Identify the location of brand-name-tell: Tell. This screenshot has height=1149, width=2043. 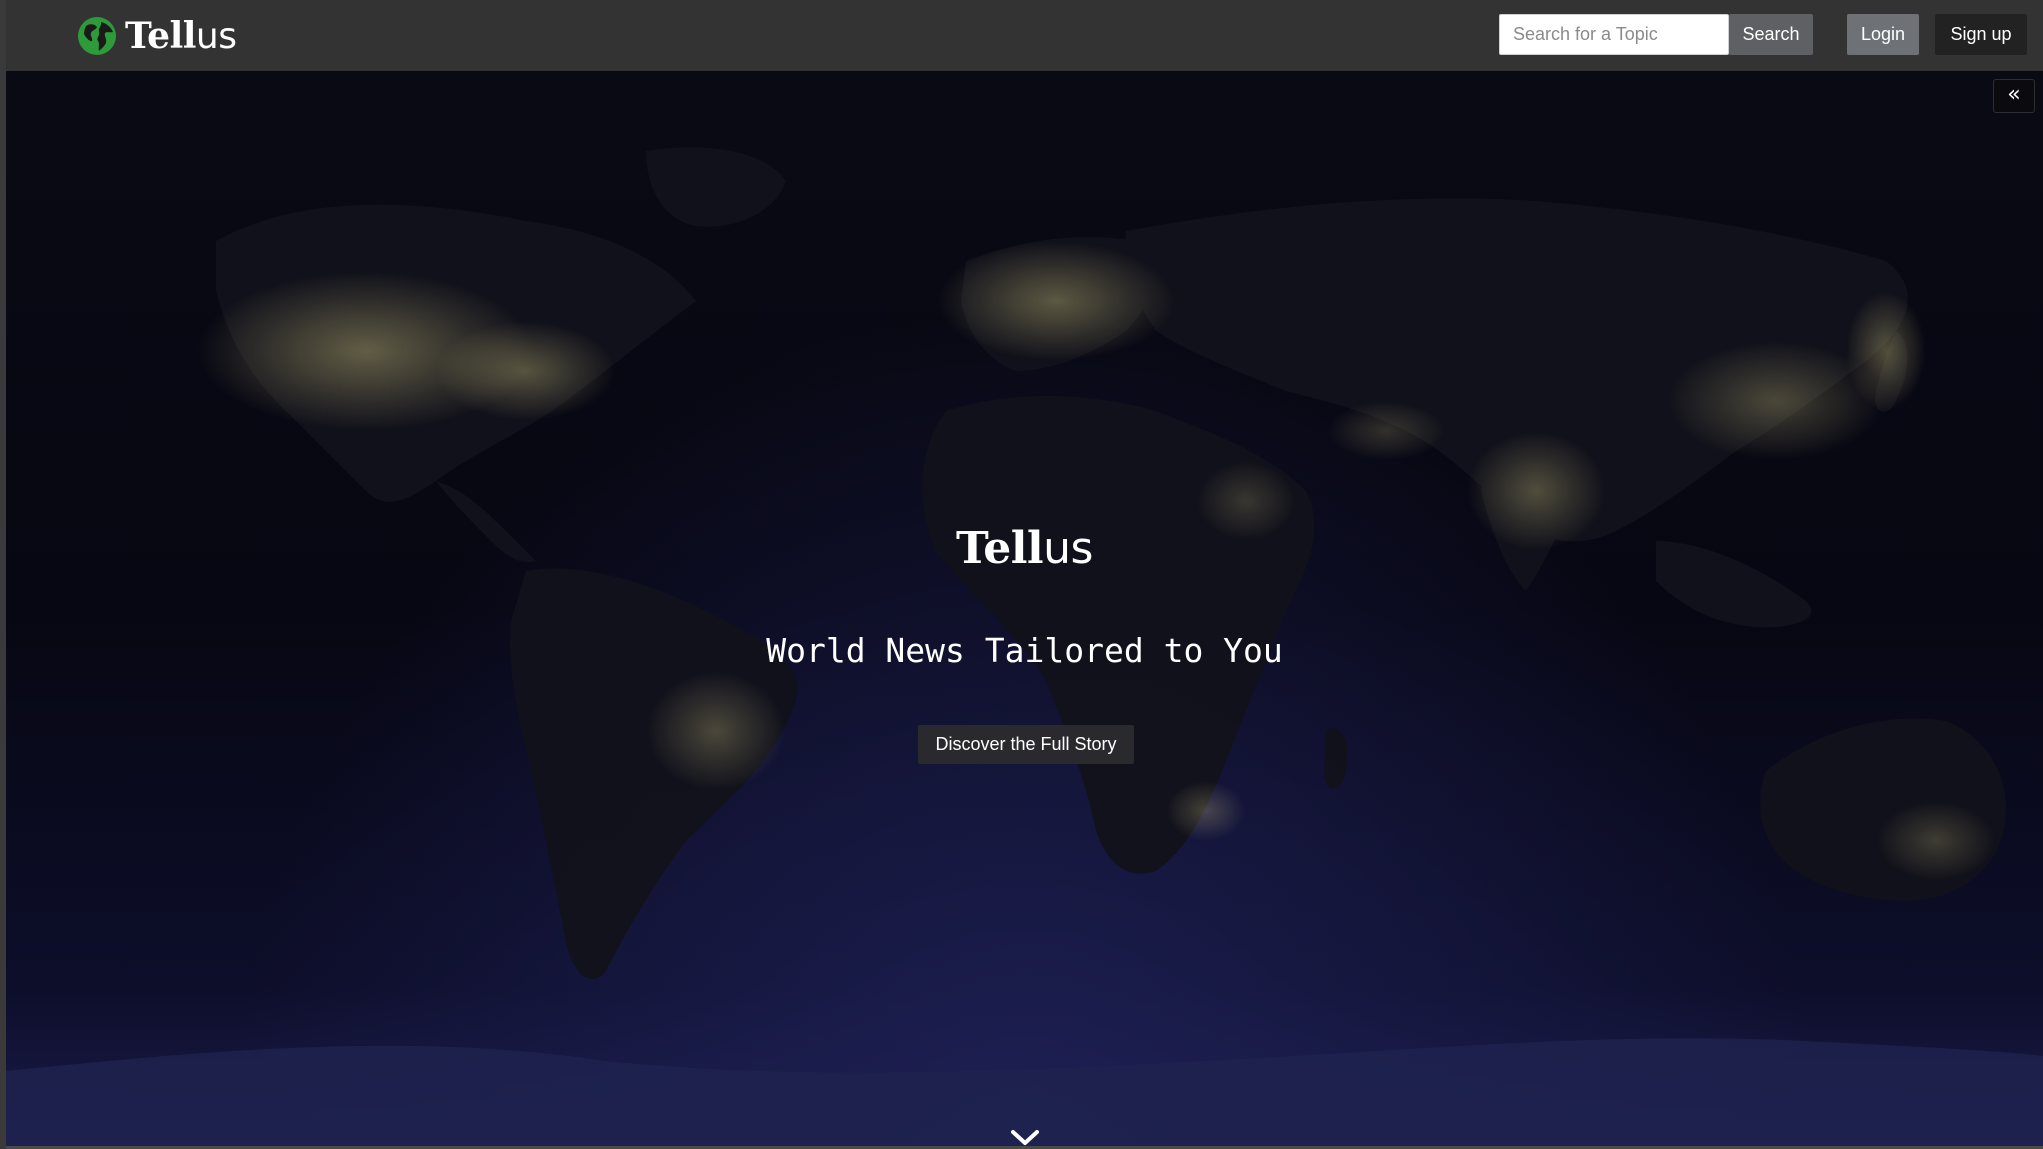
(160, 35).